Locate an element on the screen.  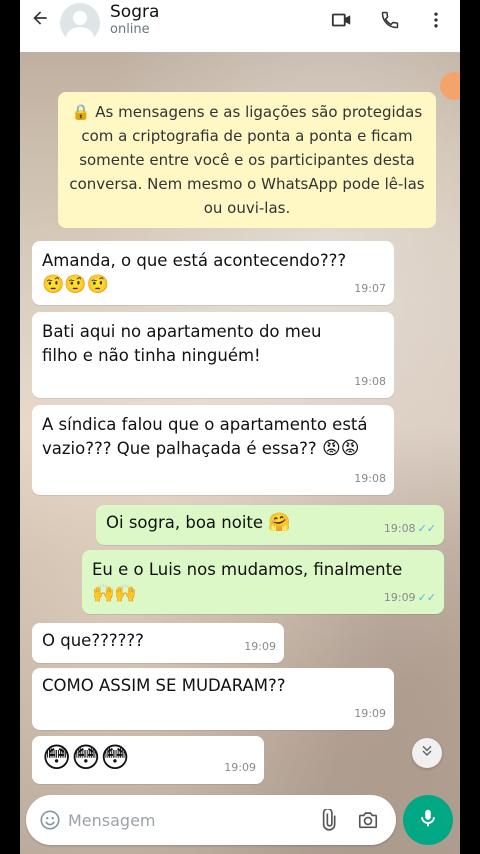
back-arrow-icon is located at coordinates (40, 18).